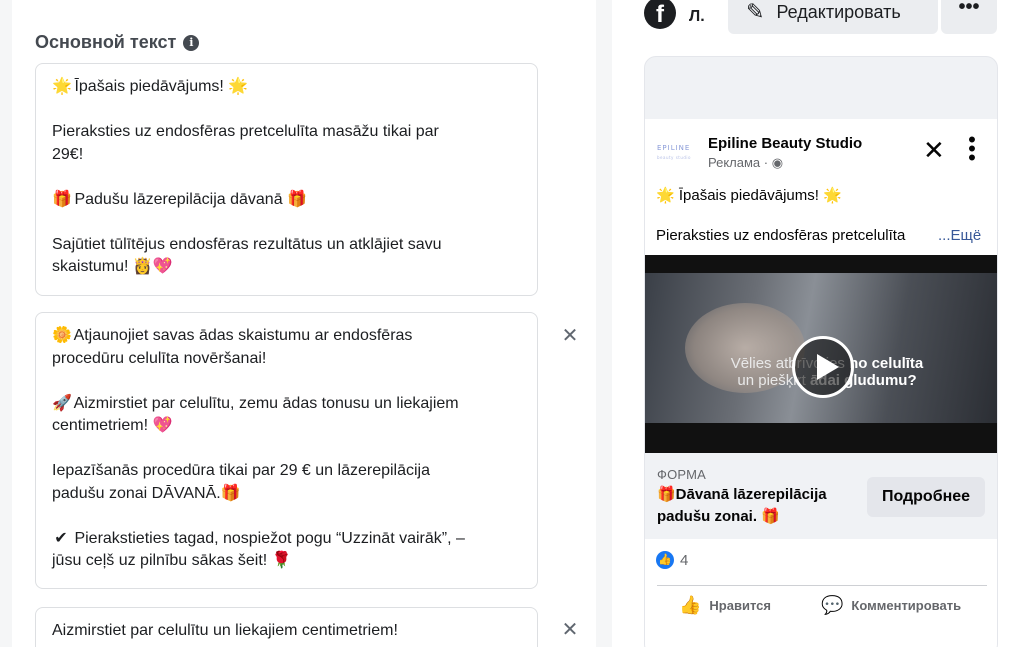 The image size is (1024, 647). I want to click on like-button: 👍 Нравится, so click(725, 605).